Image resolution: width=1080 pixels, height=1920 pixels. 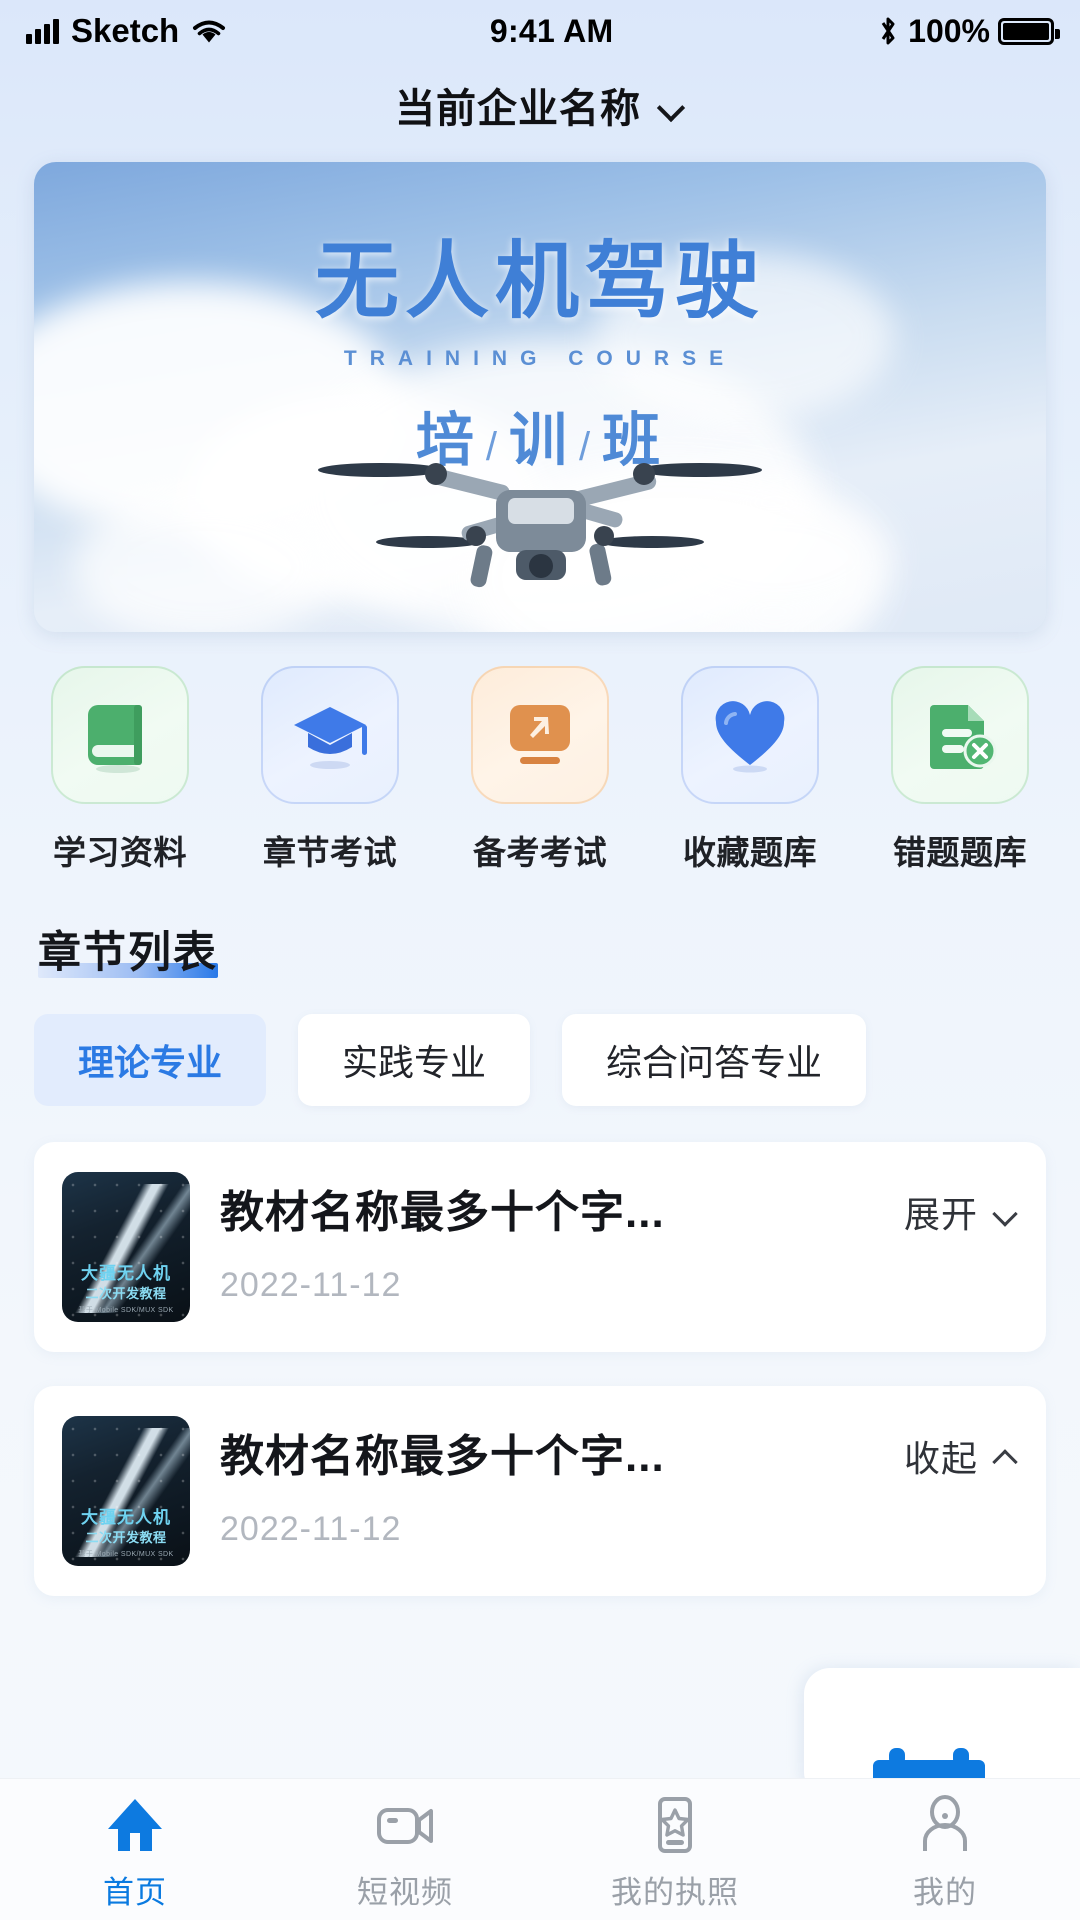 I want to click on nav-label: 首页, so click(x=135, y=1892).